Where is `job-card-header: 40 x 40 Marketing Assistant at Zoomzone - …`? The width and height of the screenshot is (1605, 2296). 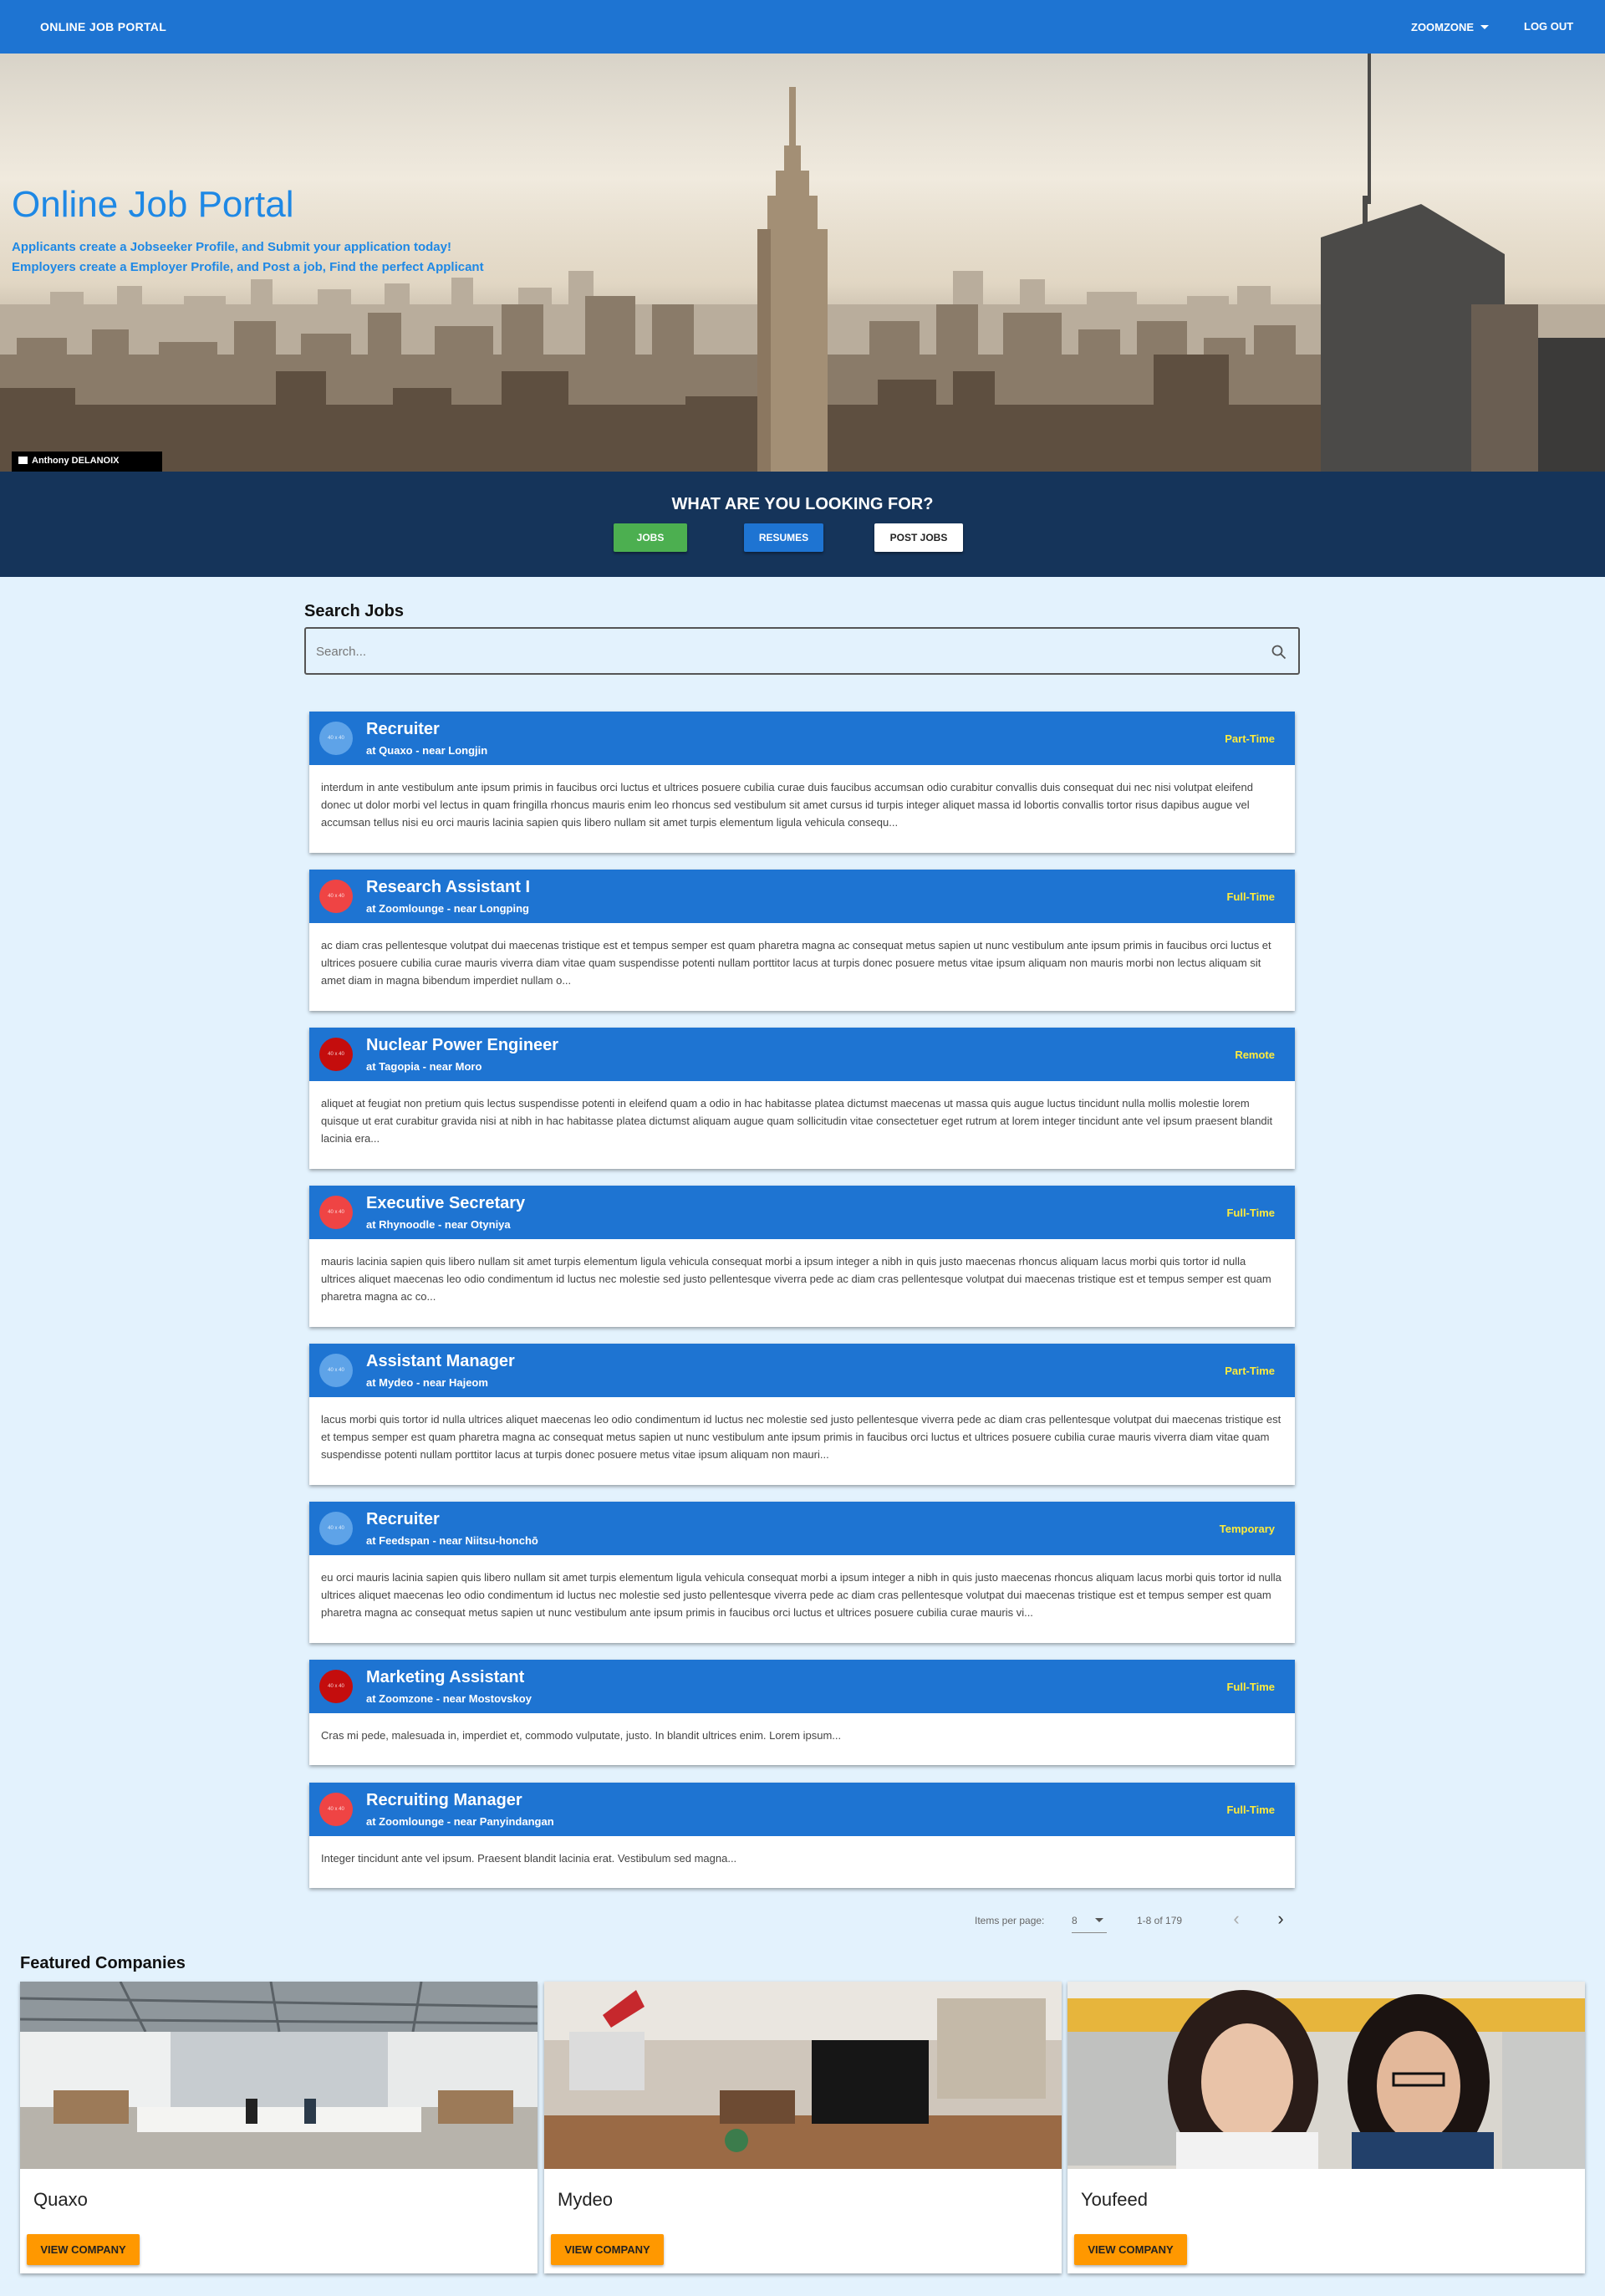
job-card-header: 40 x 40 Marketing Assistant at Zoomzone - … is located at coordinates (802, 1686).